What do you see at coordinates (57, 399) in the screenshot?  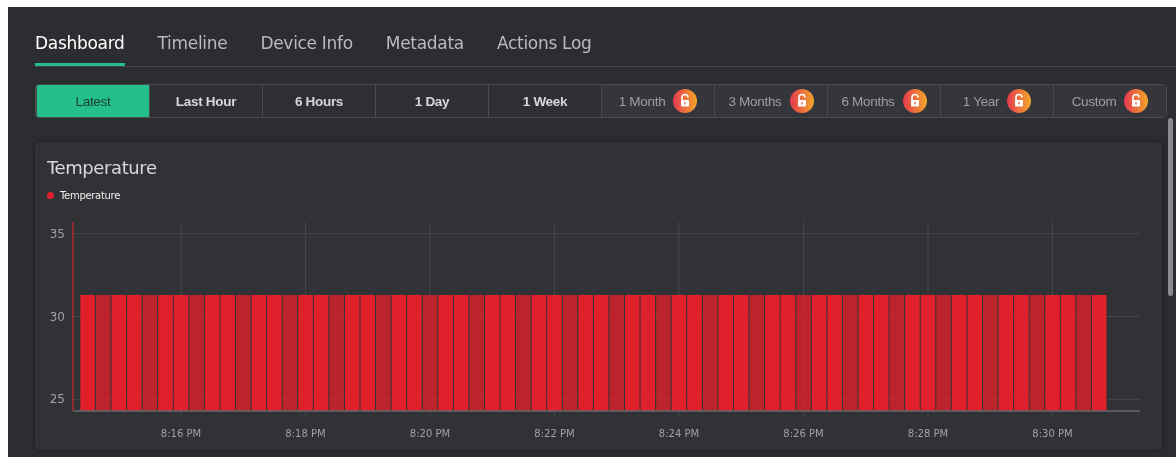 I see `y-tick-label: 25` at bounding box center [57, 399].